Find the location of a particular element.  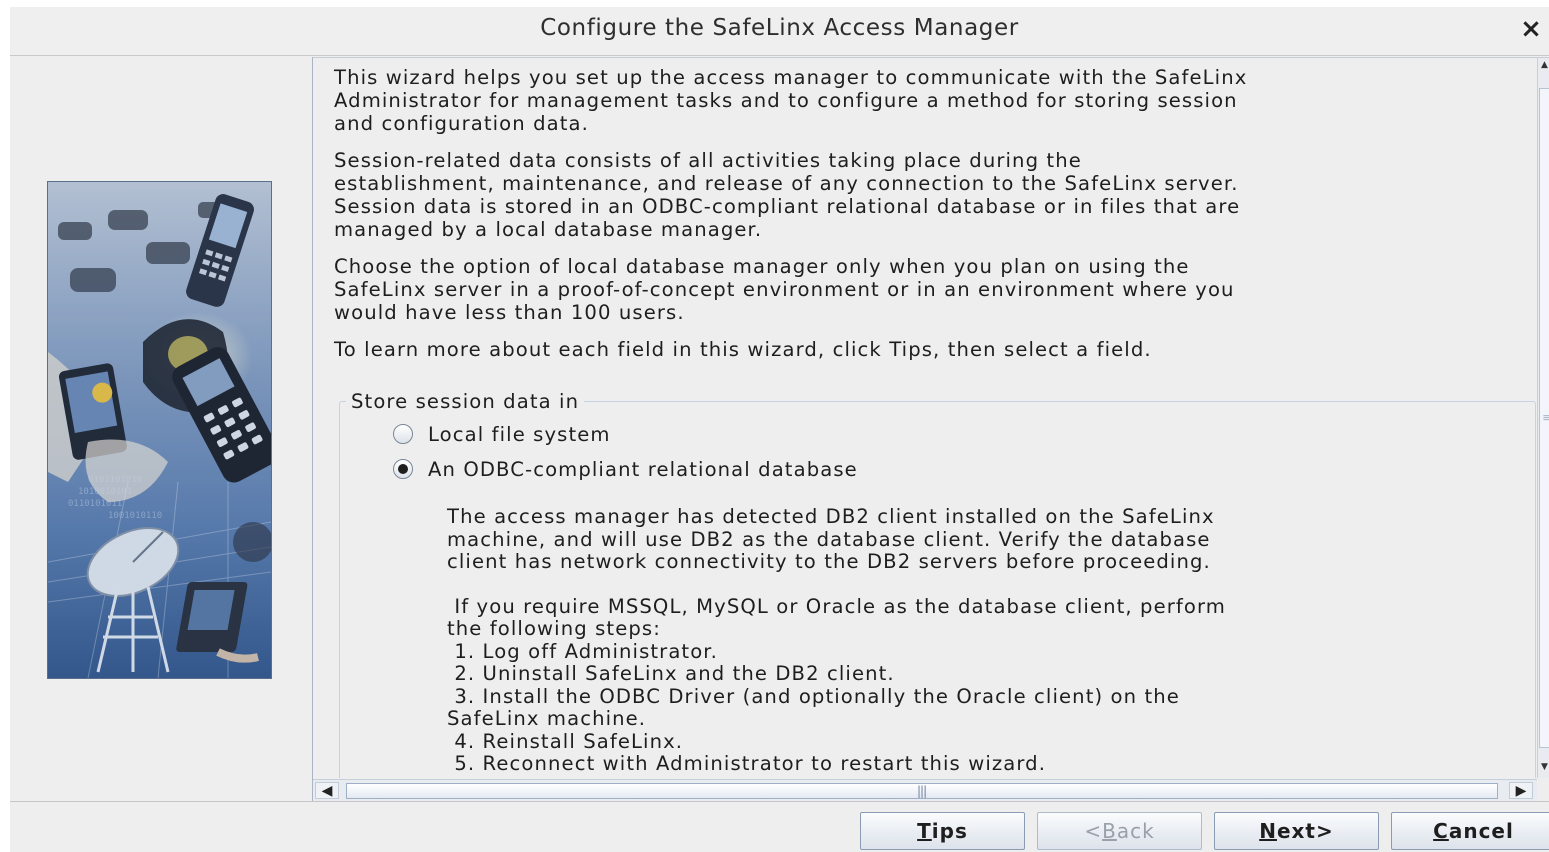

step-item: 1. Log off Administrator. is located at coordinates (582, 651).